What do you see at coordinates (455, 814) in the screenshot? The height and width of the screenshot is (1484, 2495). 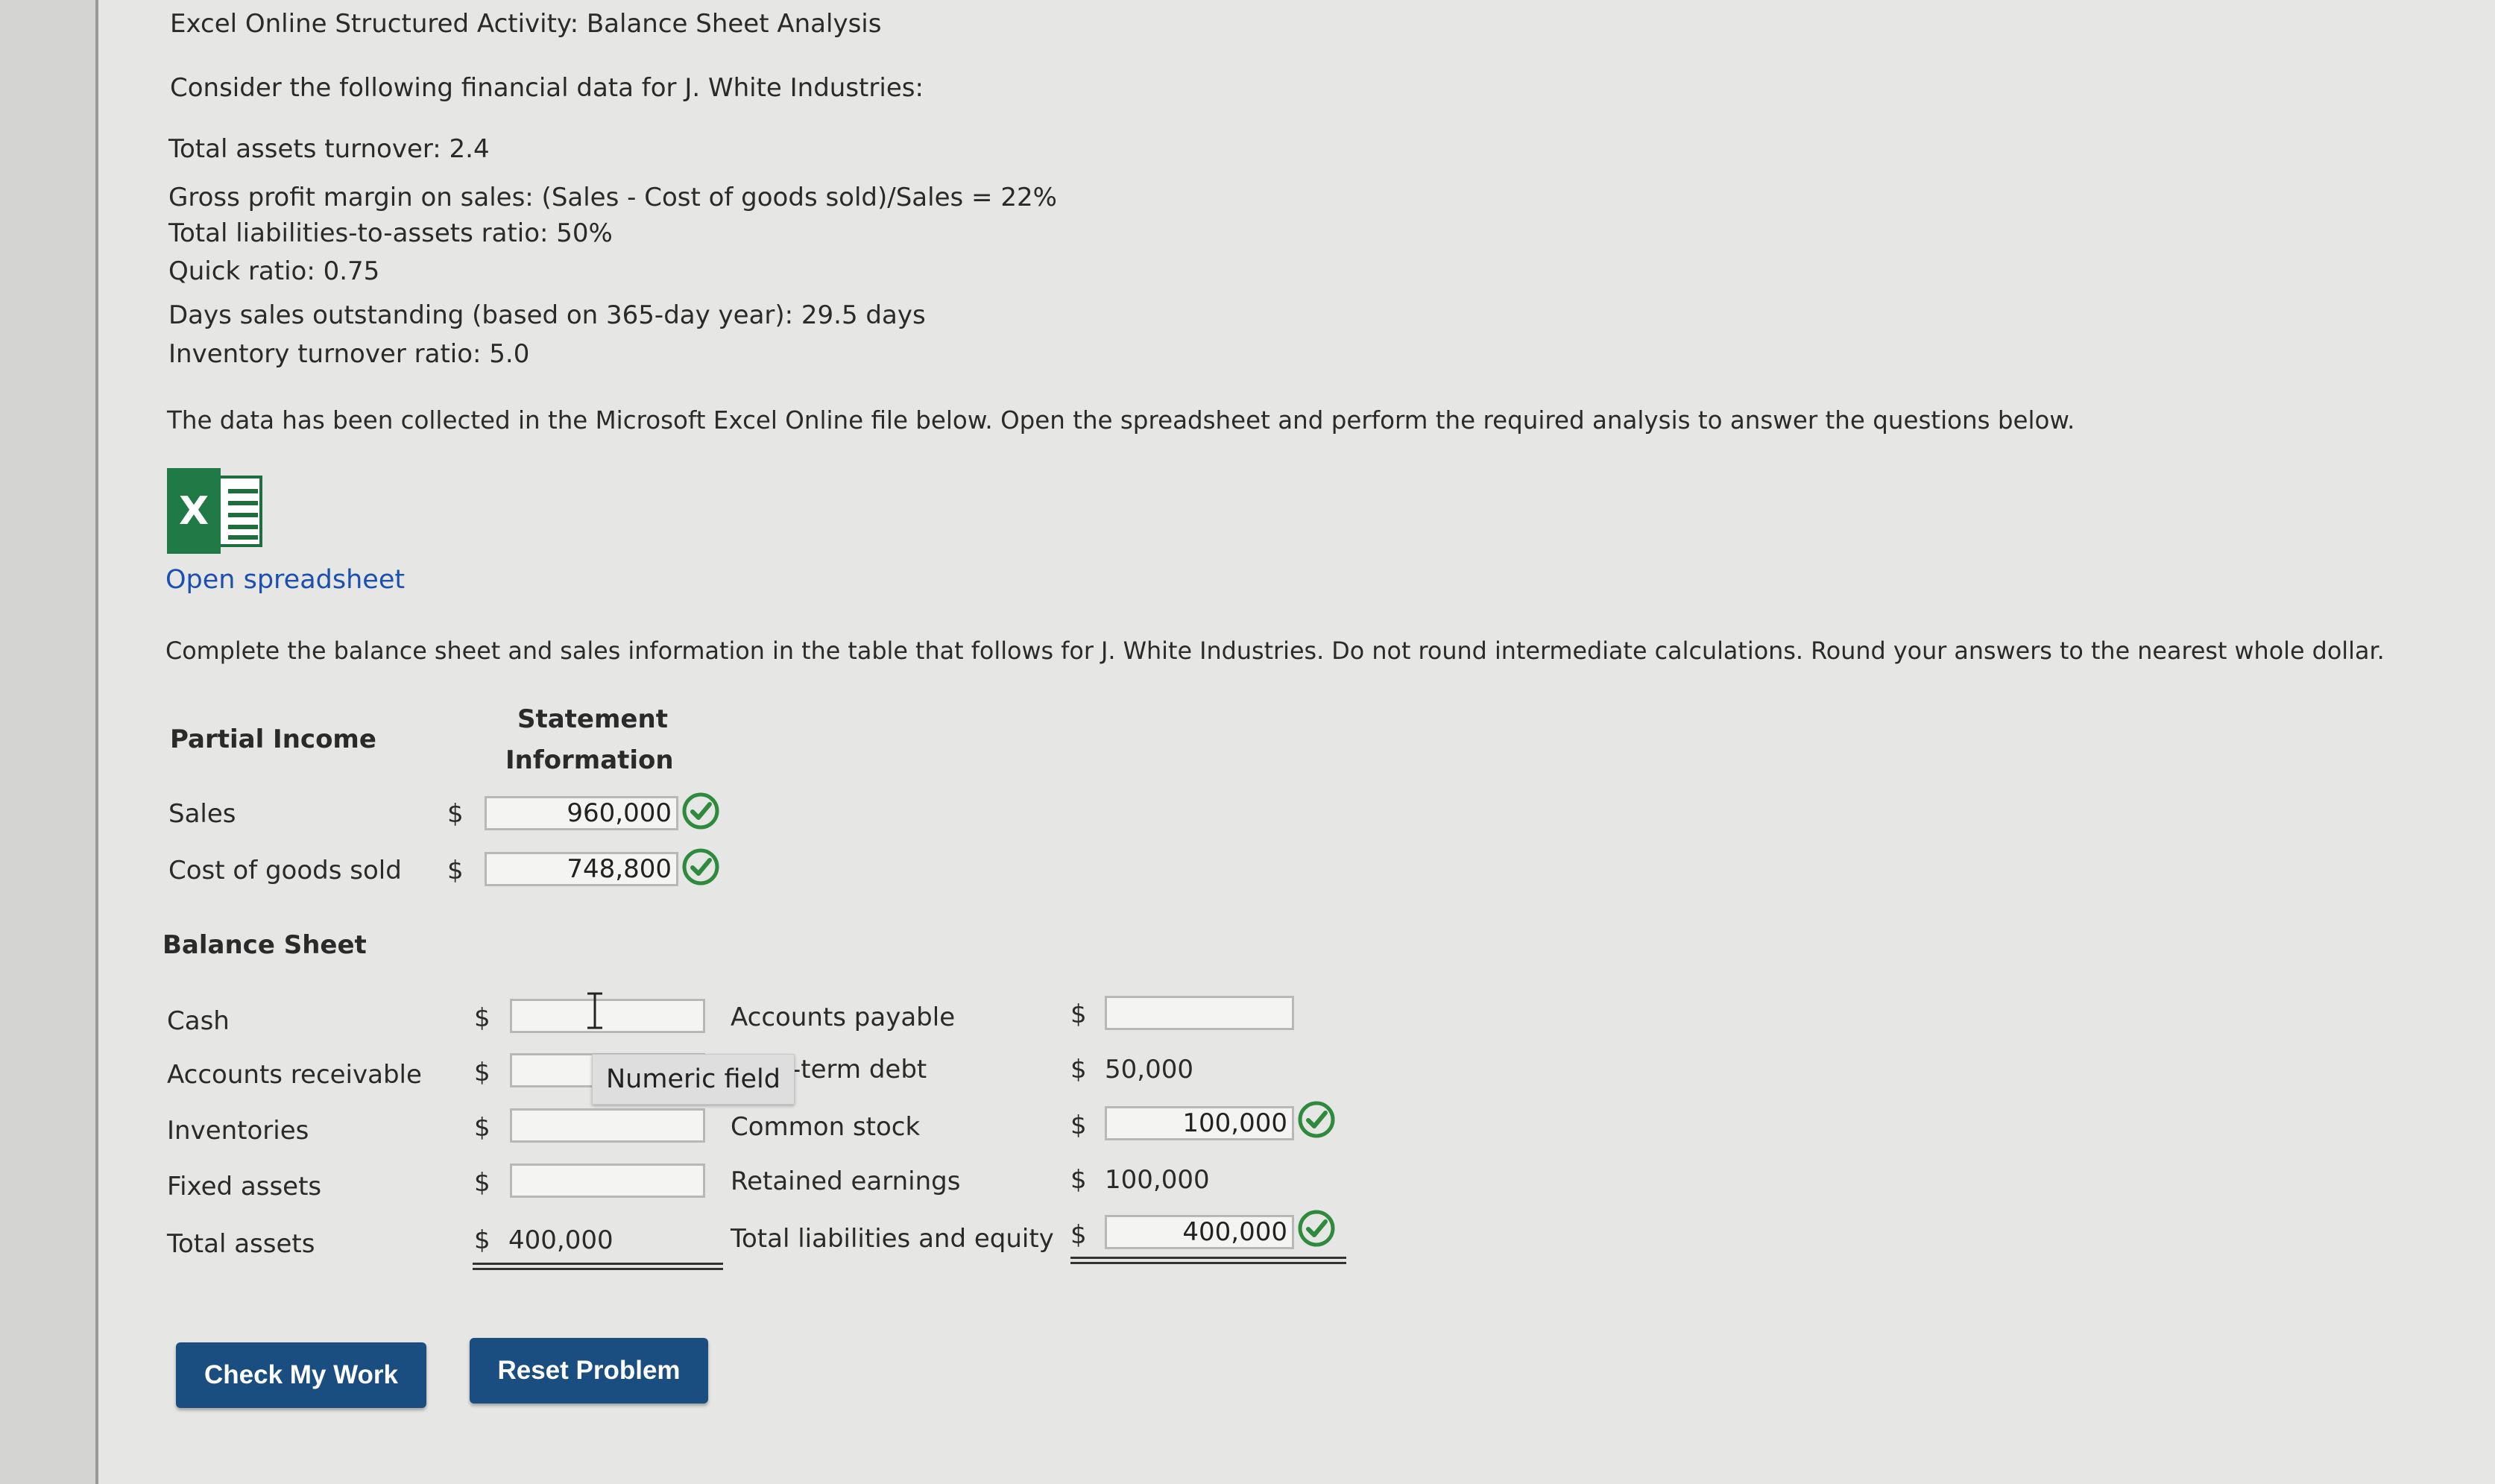 I see `sales-currency: $` at bounding box center [455, 814].